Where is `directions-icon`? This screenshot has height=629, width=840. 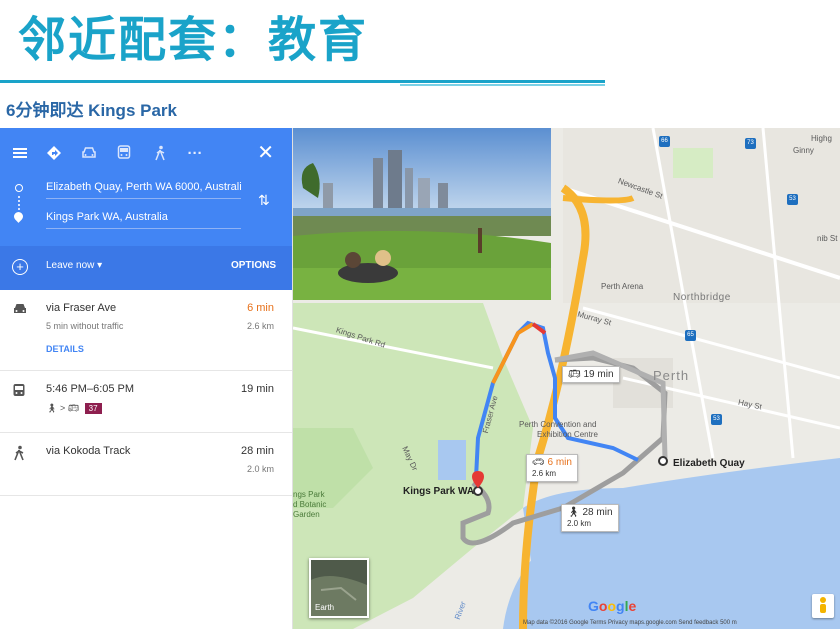
directions-icon is located at coordinates (54, 153).